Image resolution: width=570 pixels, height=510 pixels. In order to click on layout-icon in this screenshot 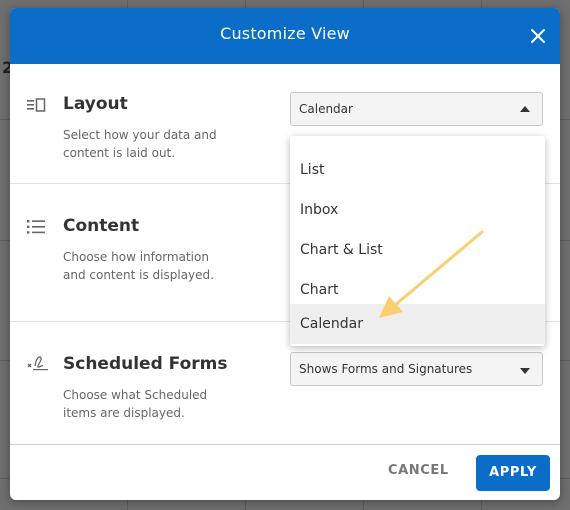, I will do `click(37, 106)`.